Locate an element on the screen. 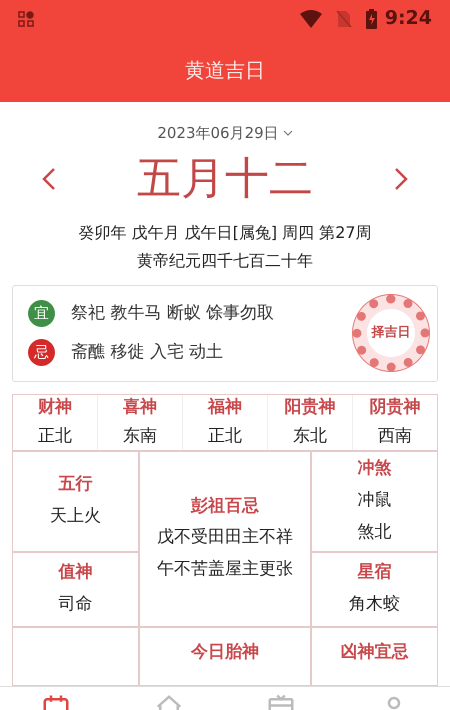 The image size is (450, 710). cell-title: 凶神宜忌 is located at coordinates (374, 652).